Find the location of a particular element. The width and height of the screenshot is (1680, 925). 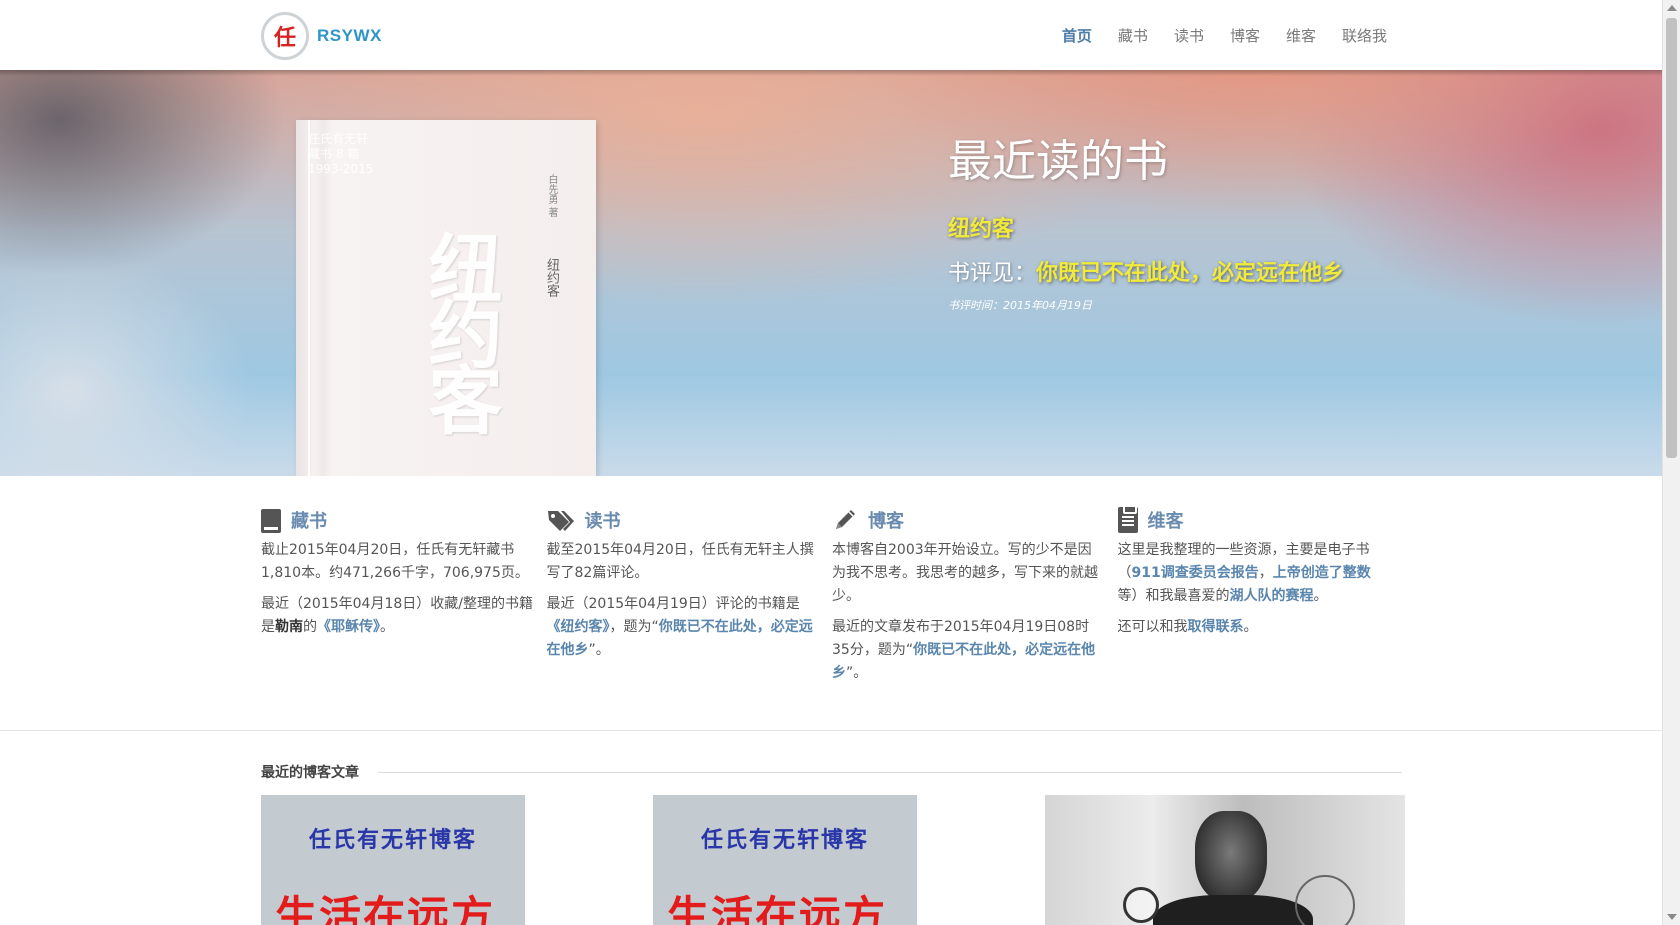

column-title-reading: 读书 is located at coordinates (603, 520).